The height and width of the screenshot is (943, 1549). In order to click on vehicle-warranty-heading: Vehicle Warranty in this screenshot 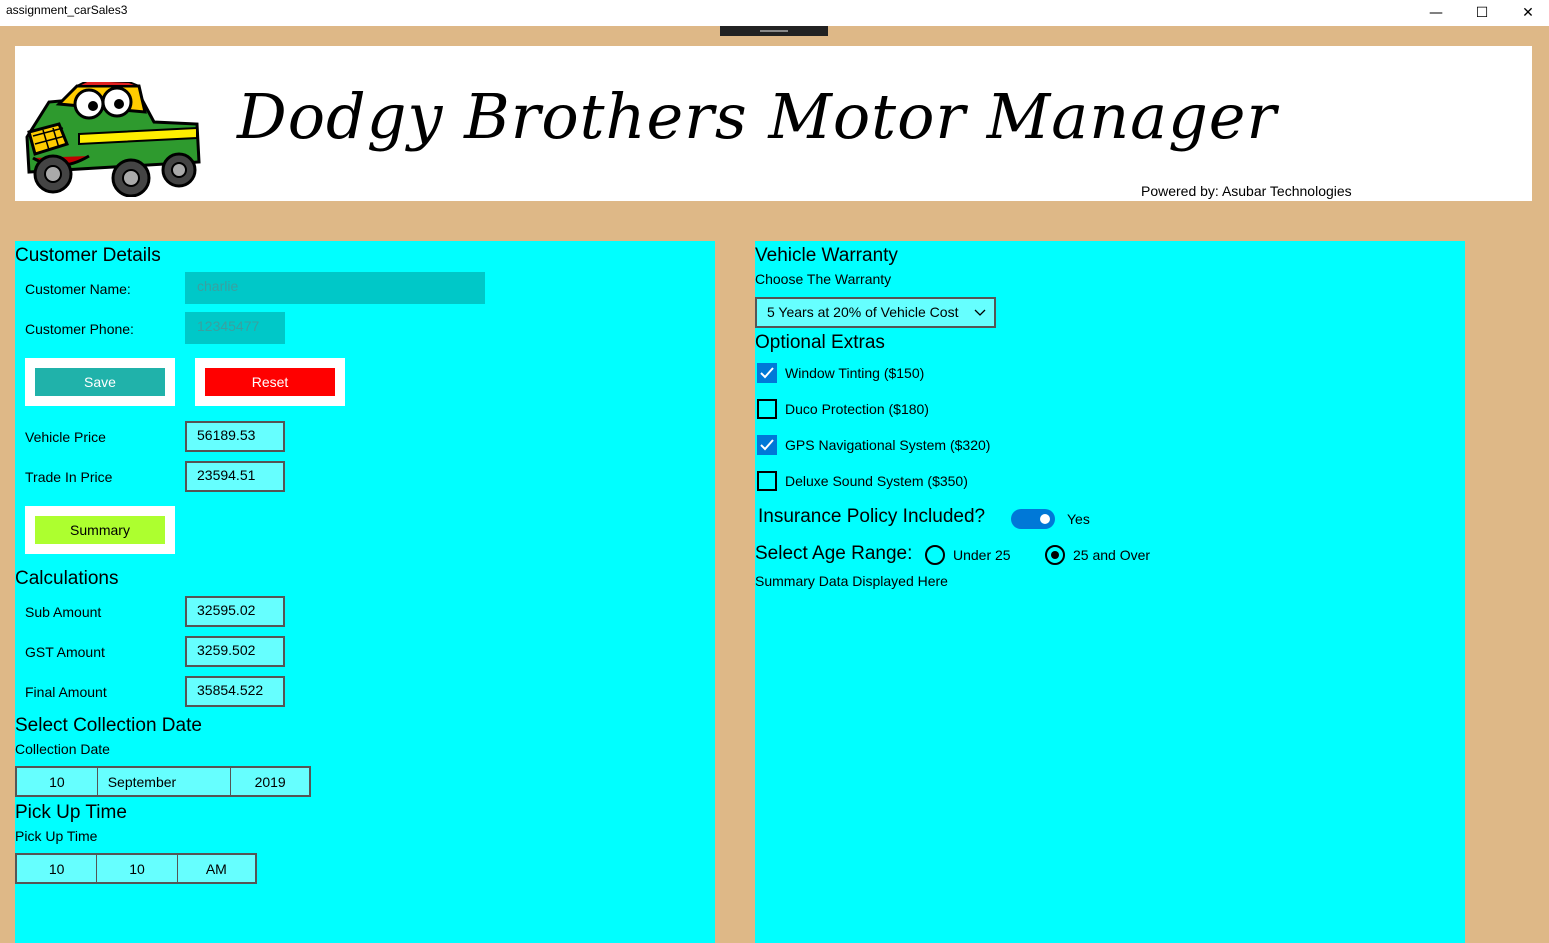, I will do `click(826, 255)`.